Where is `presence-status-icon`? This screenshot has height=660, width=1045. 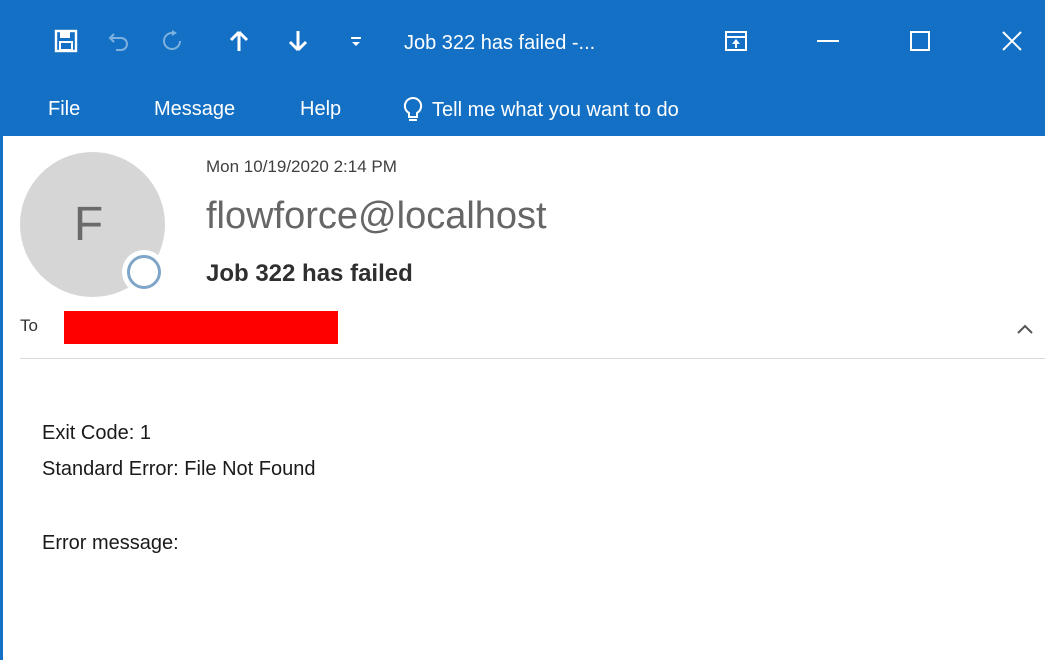 presence-status-icon is located at coordinates (144, 272).